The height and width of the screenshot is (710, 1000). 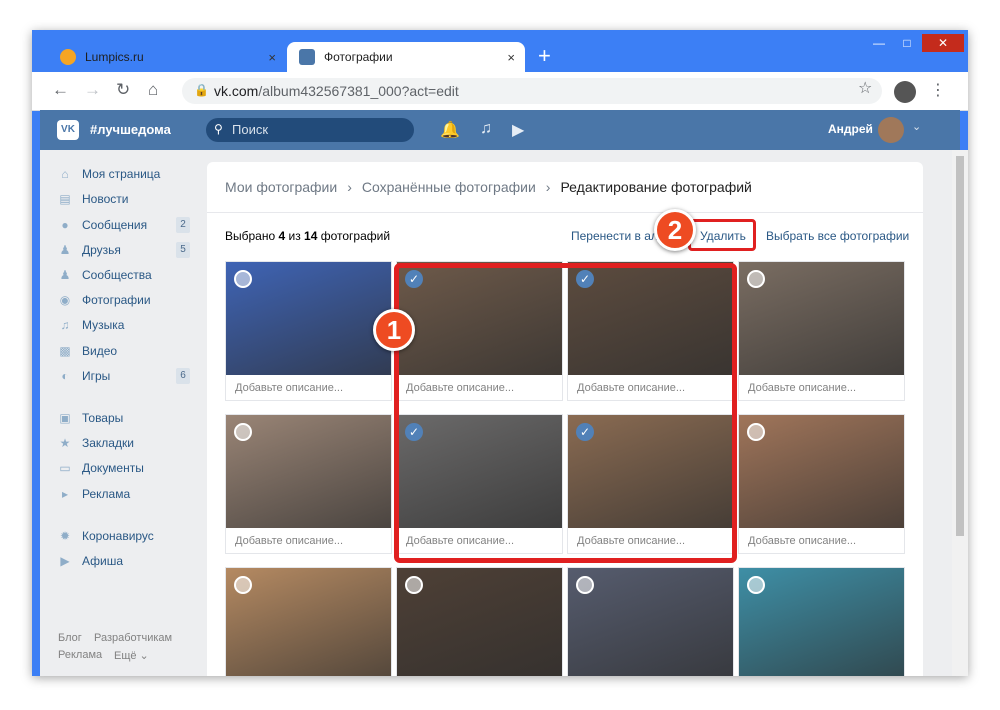 I want to click on sidebar-item-label: Моя страница, so click(x=121, y=174).